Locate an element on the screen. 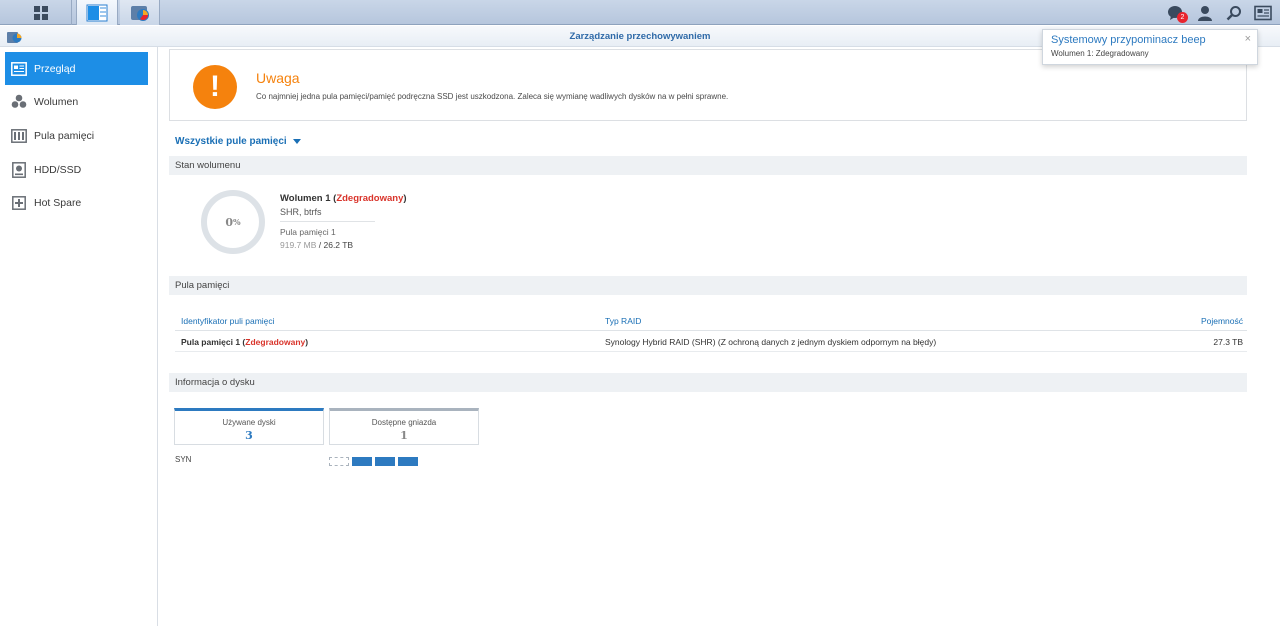 This screenshot has width=1280, height=626. storage-manager-icon is located at coordinates (97, 12).